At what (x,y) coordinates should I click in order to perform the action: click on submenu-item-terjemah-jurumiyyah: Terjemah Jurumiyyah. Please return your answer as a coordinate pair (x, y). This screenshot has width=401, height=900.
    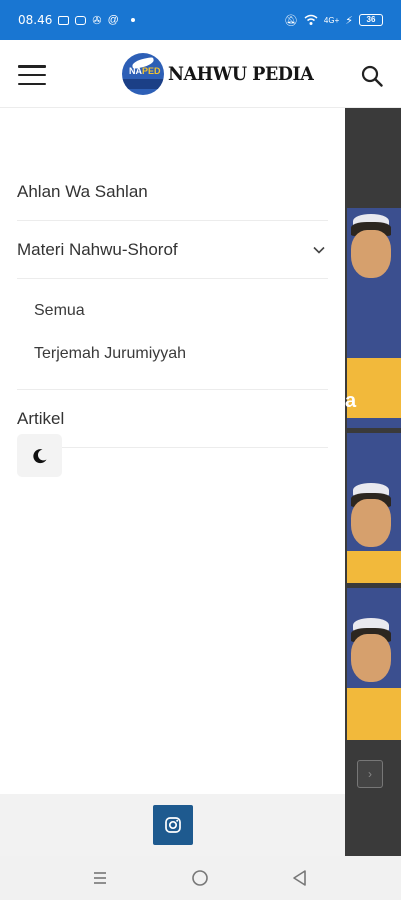
    Looking at the image, I should click on (181, 353).